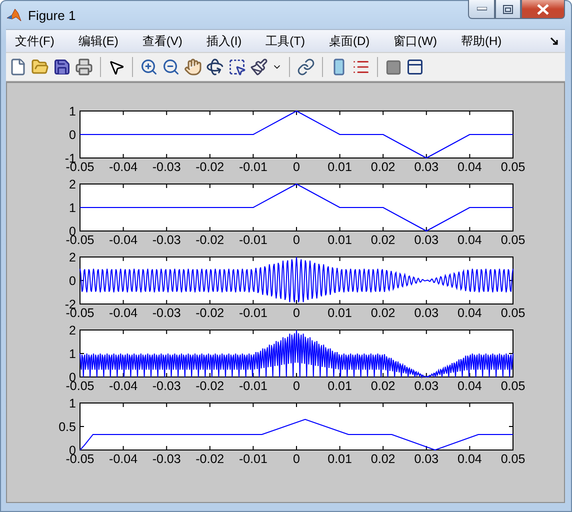  I want to click on window-title: Figure 1, so click(52, 15).